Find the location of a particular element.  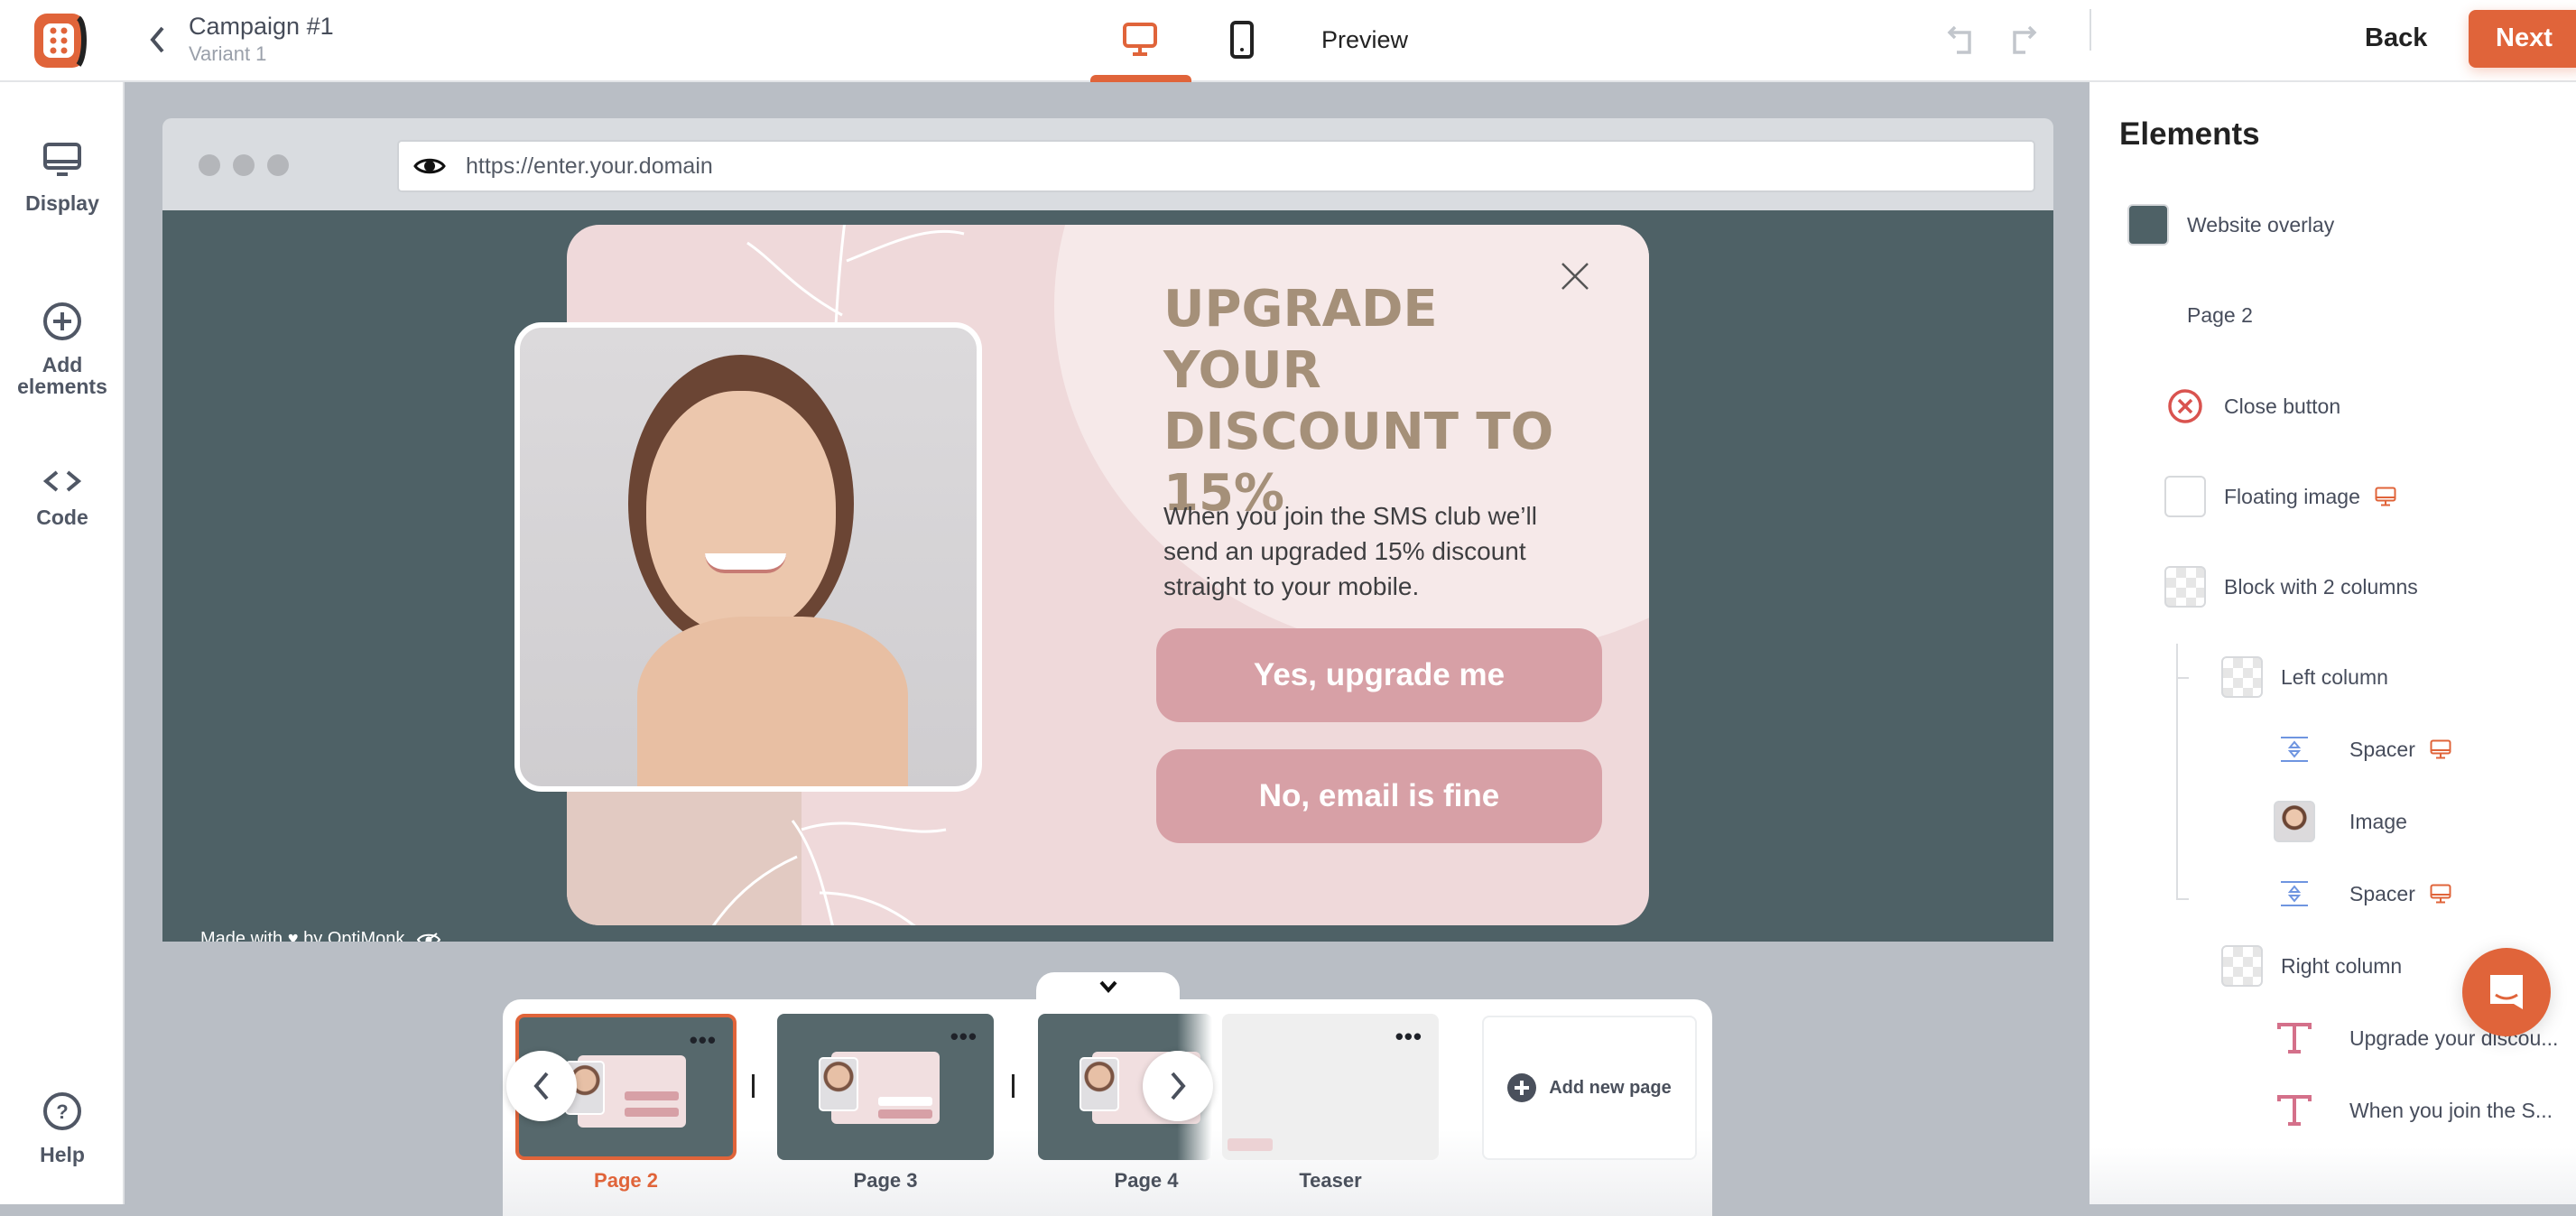

next-page-button is located at coordinates (1178, 1086).